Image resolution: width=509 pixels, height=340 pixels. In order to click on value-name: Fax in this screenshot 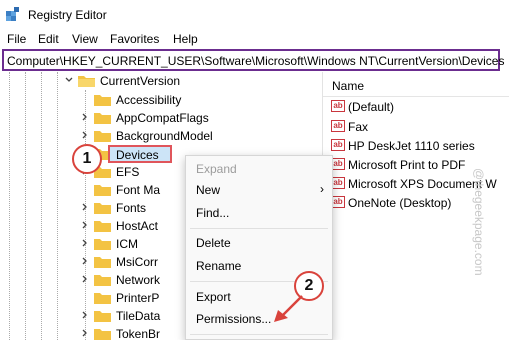, I will do `click(358, 127)`.